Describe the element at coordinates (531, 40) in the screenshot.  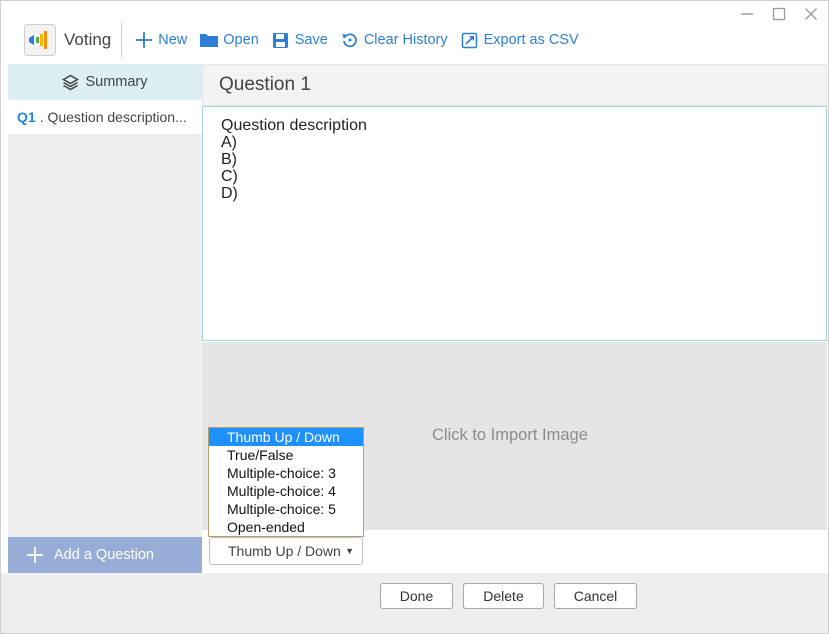
I see `export-csv-label: Export as CSV` at that location.